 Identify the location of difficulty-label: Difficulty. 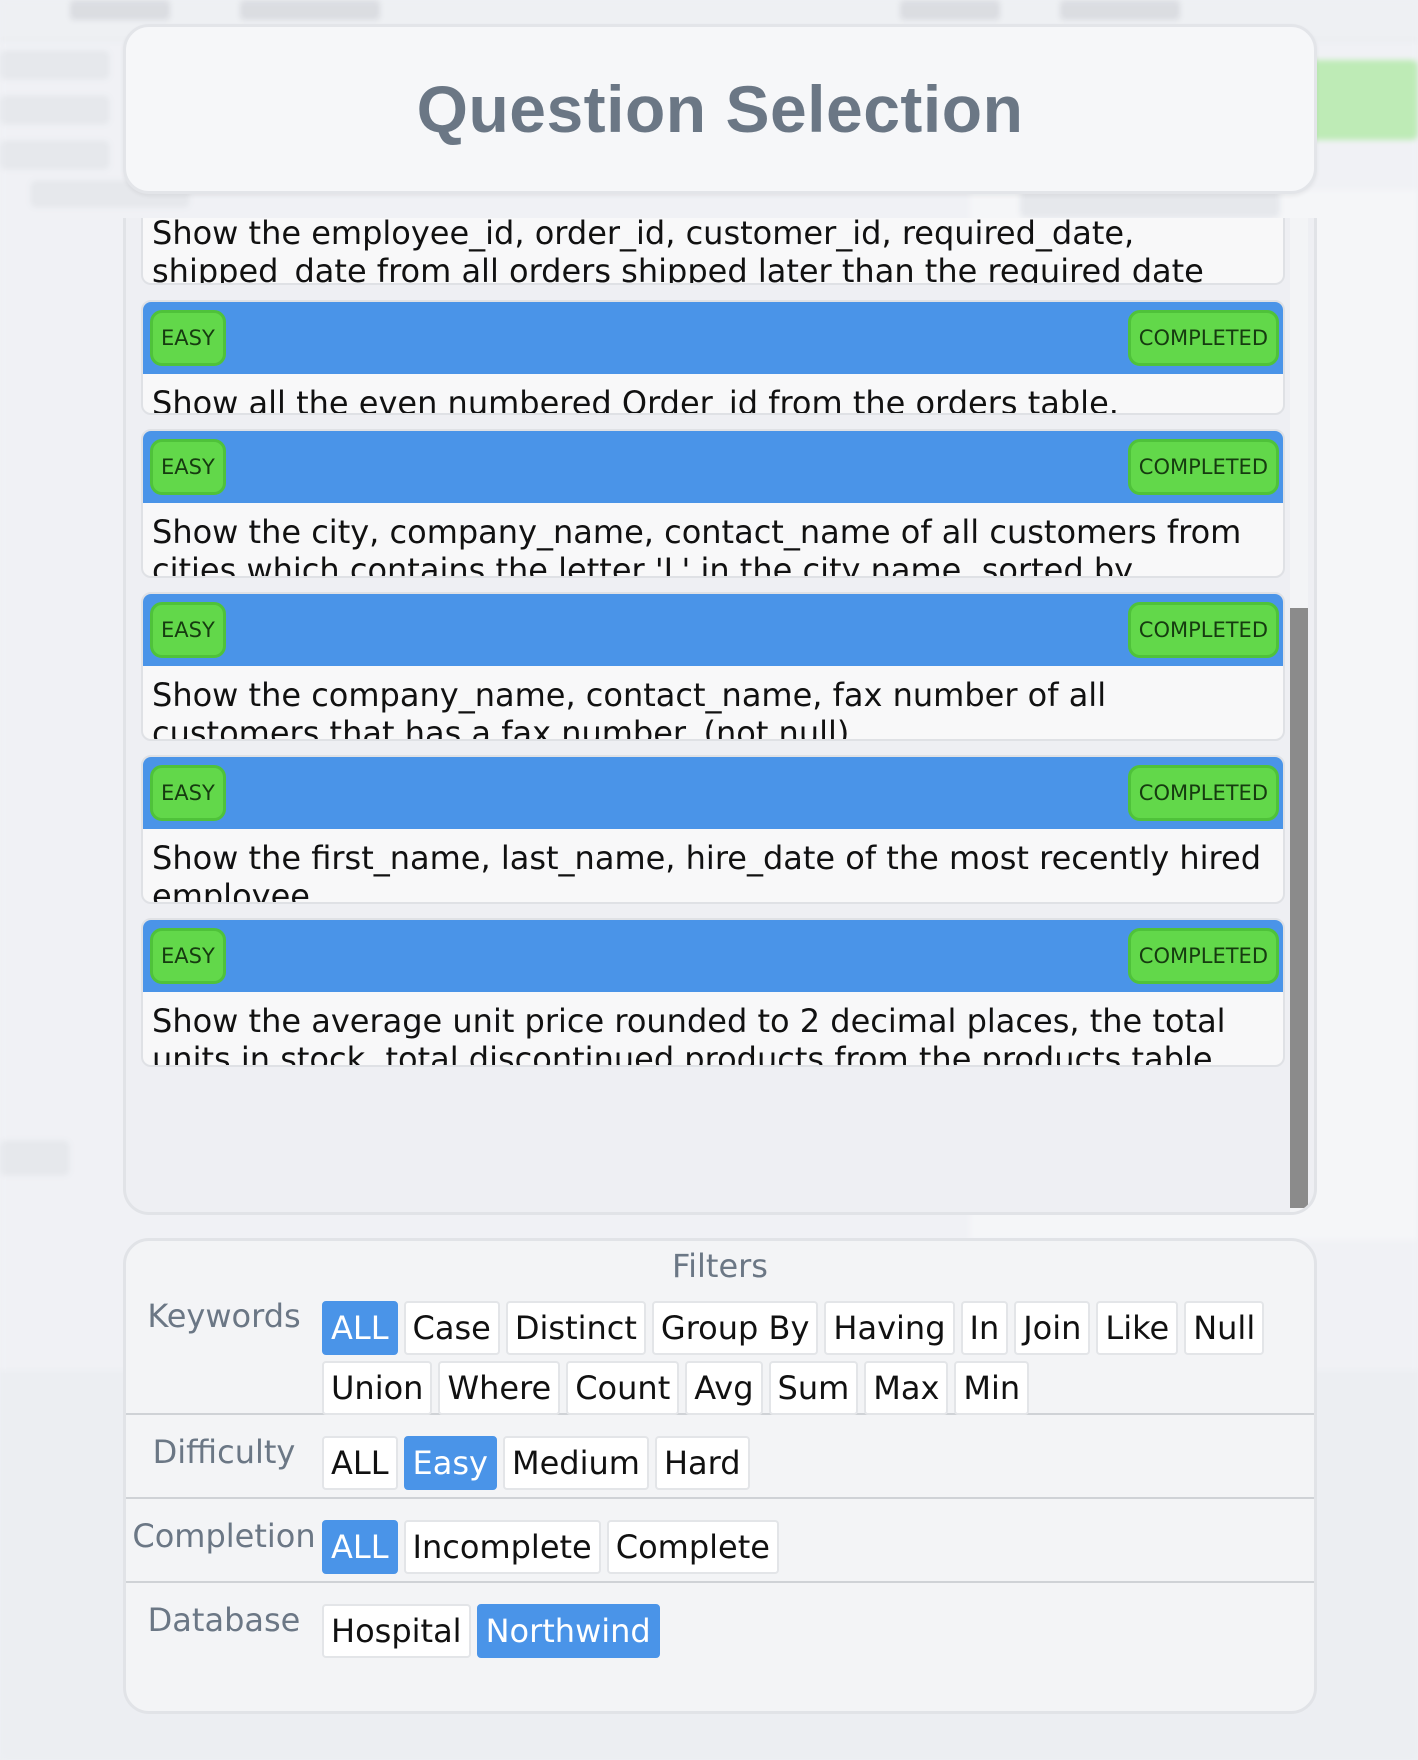
(224, 1452).